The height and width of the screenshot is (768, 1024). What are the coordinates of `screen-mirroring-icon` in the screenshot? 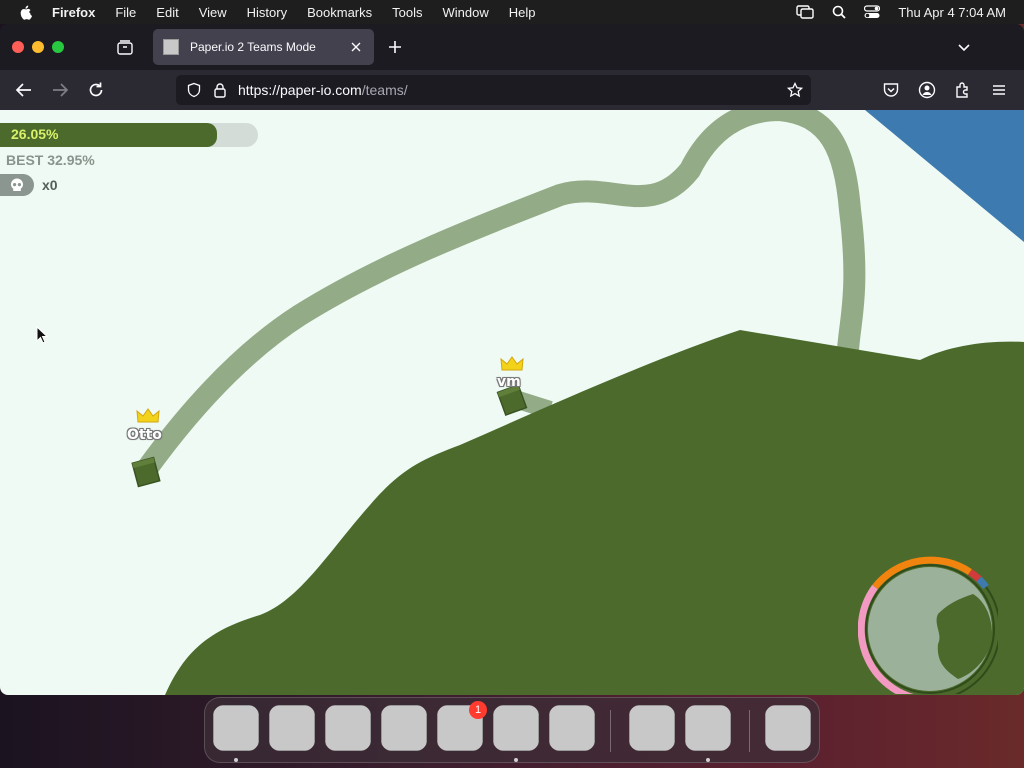 It's located at (805, 12).